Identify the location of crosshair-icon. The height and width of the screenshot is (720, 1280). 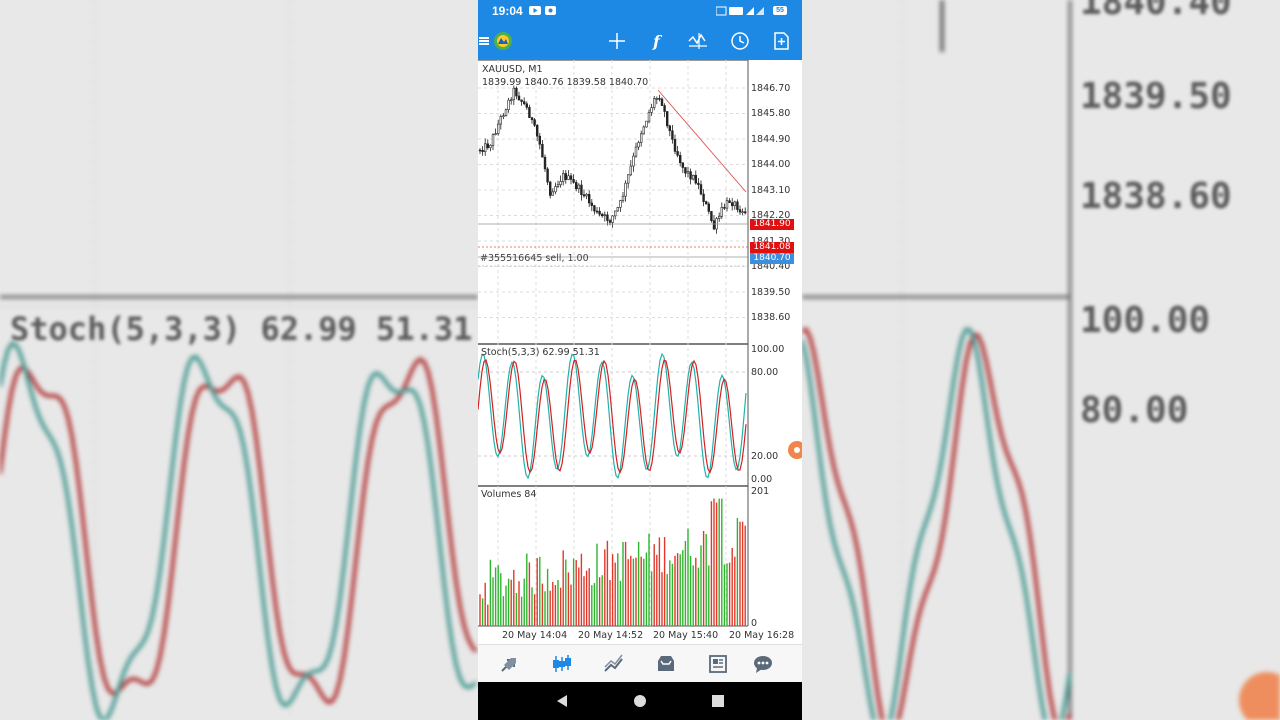
(617, 41).